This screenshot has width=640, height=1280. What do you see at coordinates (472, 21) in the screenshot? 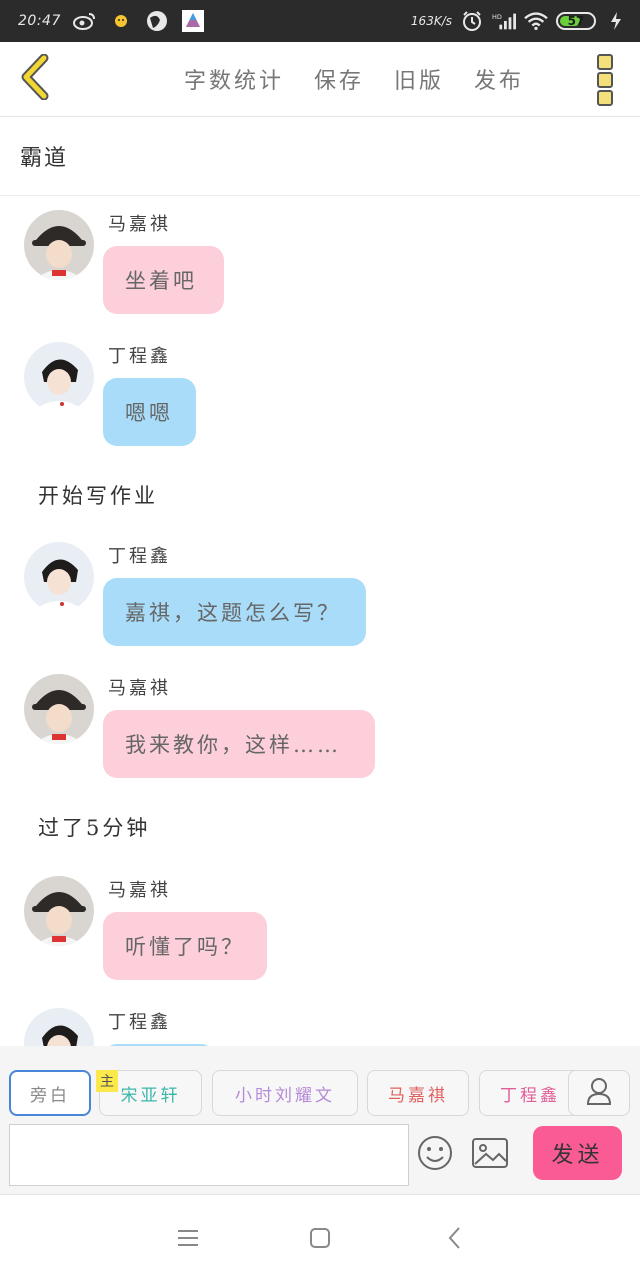
I see `alarm-icon` at bounding box center [472, 21].